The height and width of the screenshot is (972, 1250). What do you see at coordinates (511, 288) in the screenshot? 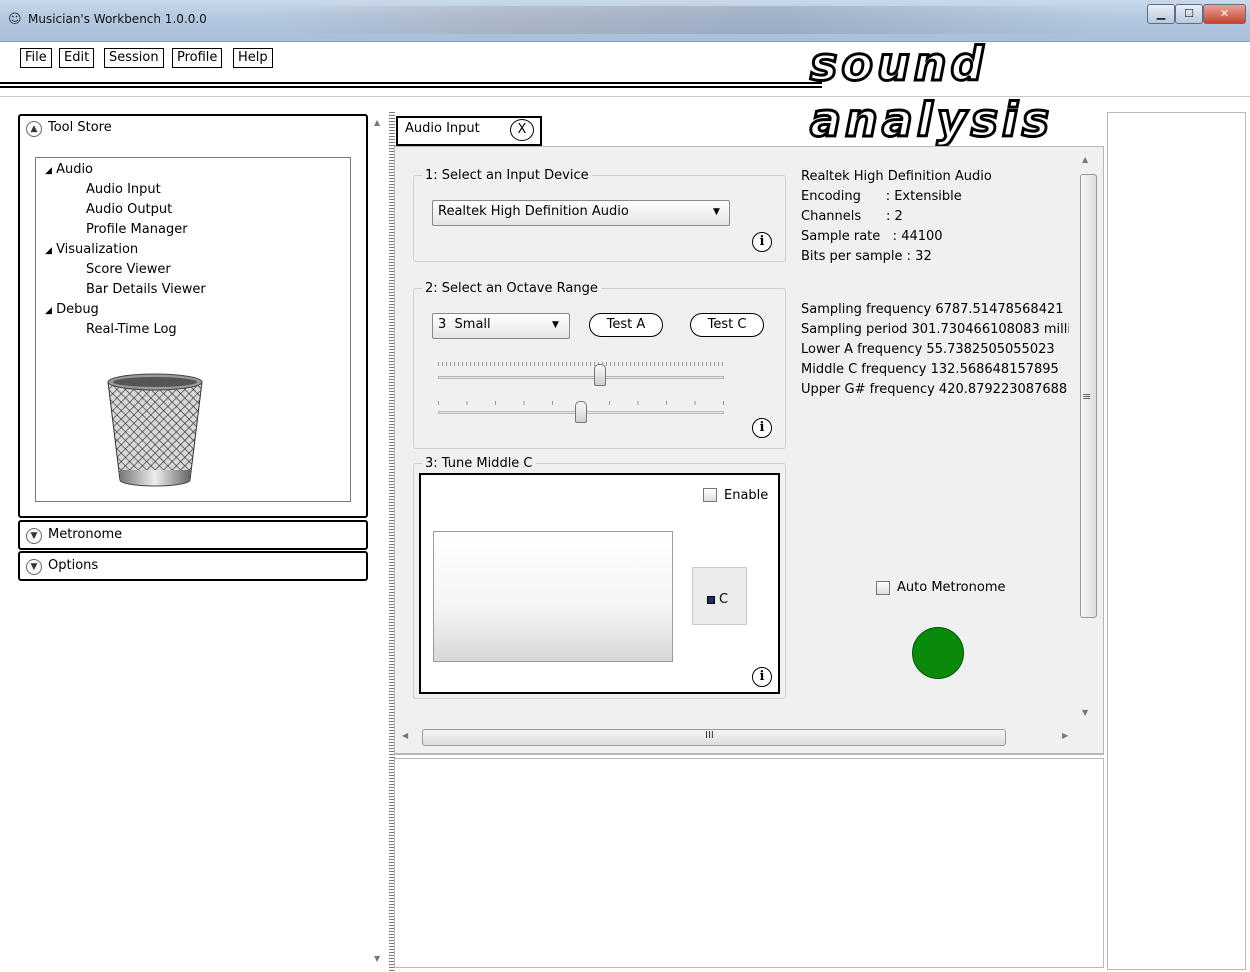
I see `group-title: 2: Select an Octave Range` at bounding box center [511, 288].